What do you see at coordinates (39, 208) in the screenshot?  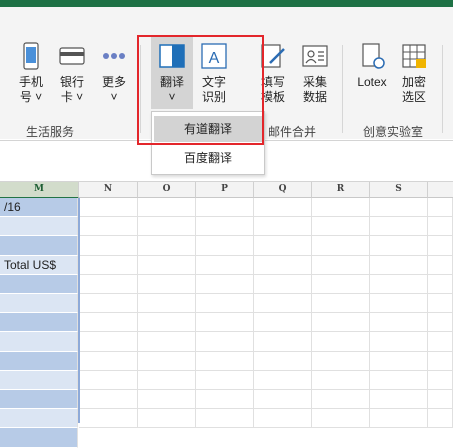 I see `cell-m: /16` at bounding box center [39, 208].